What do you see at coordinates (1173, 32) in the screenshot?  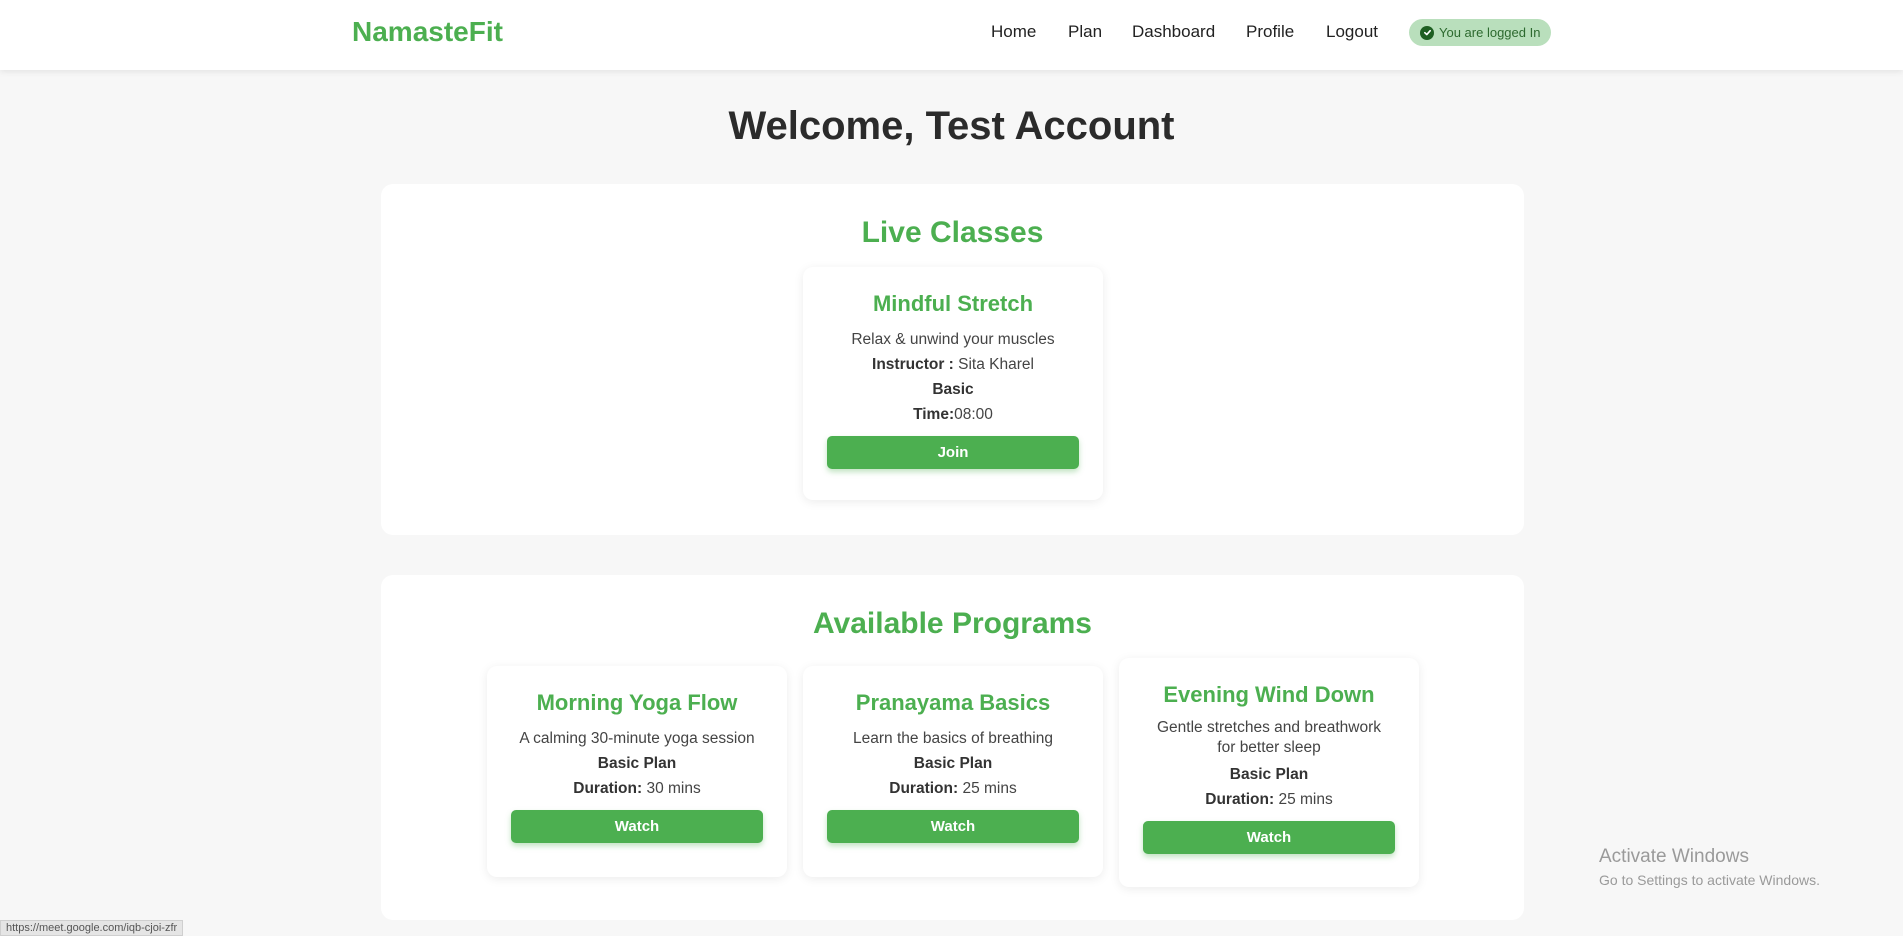 I see `nav-link-dashboard: Dashboard` at bounding box center [1173, 32].